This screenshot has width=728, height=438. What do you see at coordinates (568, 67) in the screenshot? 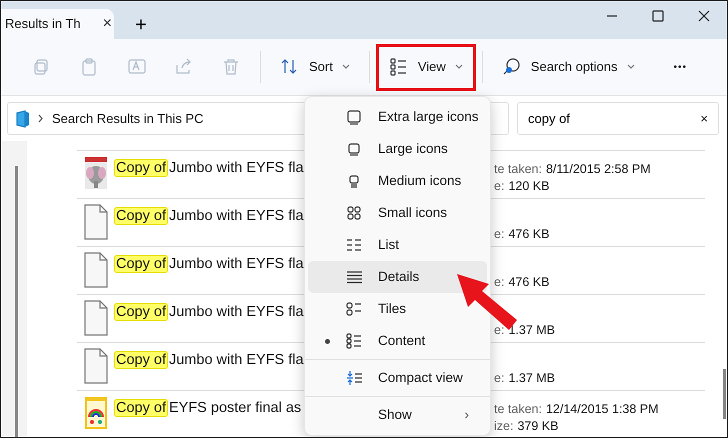
I see `search-button: Search options` at bounding box center [568, 67].